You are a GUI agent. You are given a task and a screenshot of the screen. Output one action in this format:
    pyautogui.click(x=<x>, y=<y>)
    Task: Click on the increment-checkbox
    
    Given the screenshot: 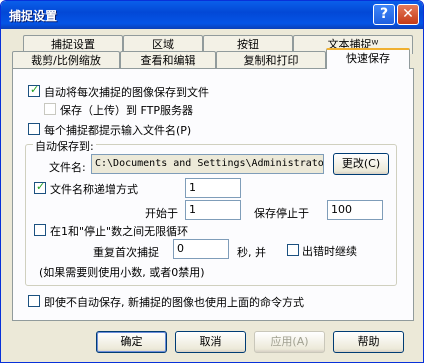 What is the action you would take?
    pyautogui.click(x=40, y=187)
    